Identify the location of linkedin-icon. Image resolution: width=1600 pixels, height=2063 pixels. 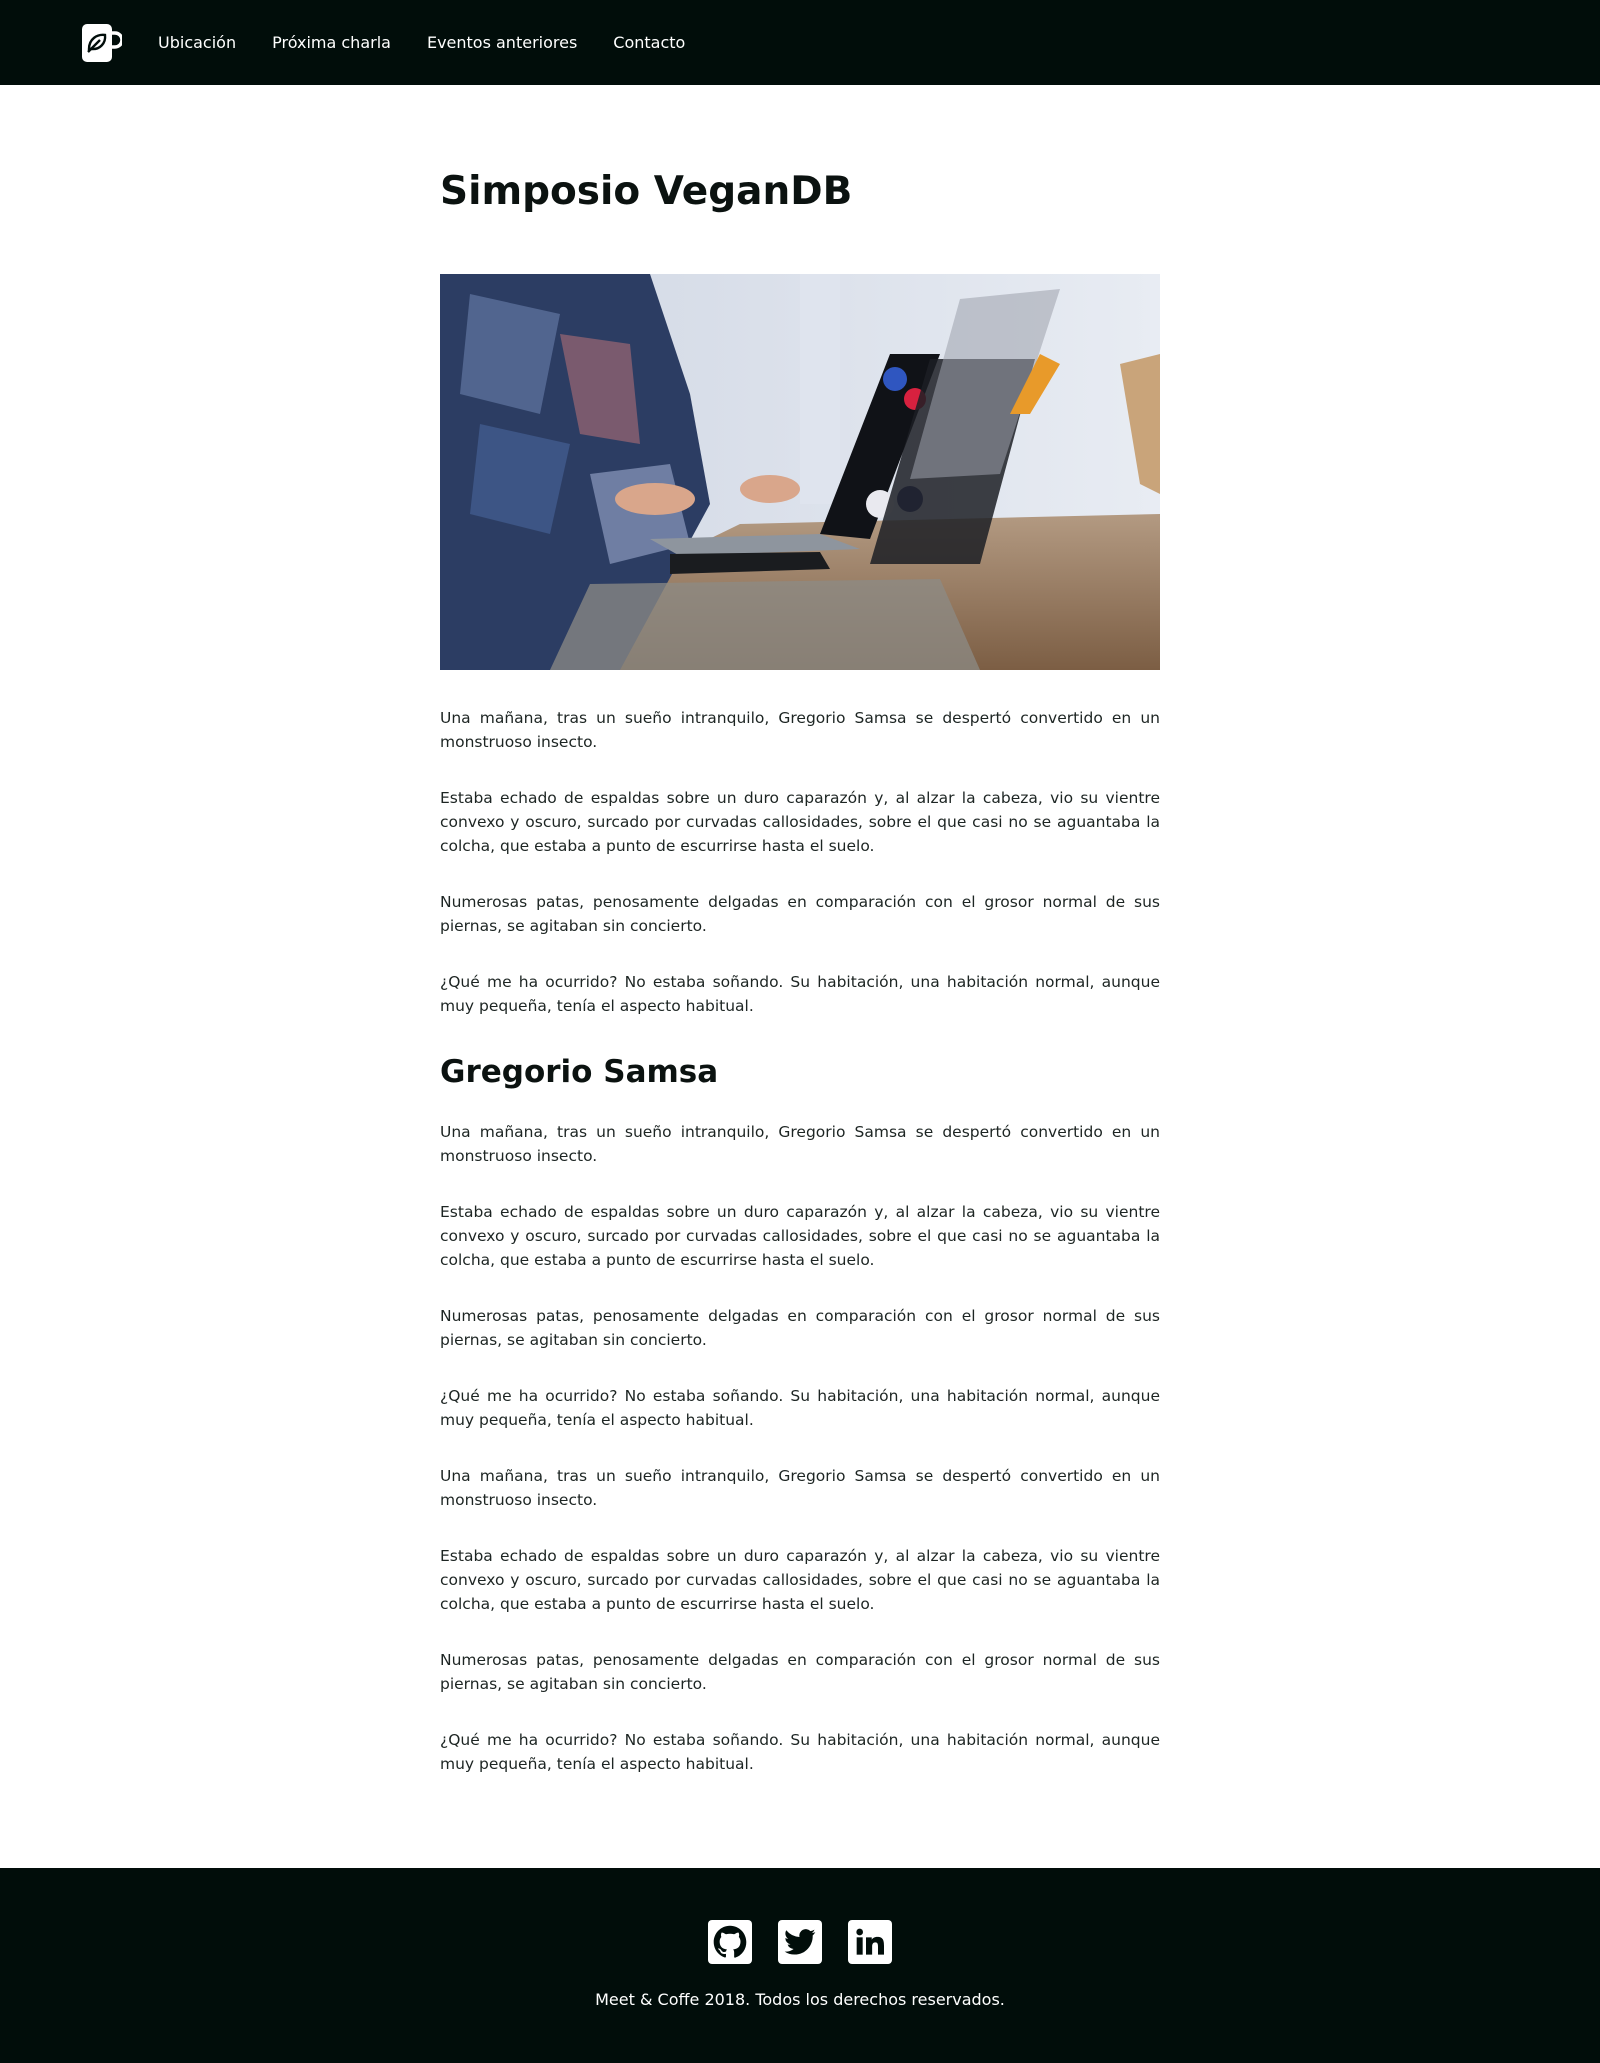
(870, 1941).